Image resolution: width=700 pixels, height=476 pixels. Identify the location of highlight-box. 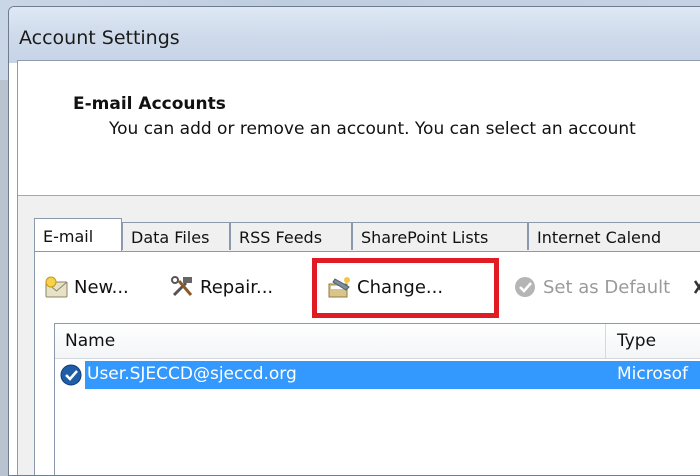
(405, 288).